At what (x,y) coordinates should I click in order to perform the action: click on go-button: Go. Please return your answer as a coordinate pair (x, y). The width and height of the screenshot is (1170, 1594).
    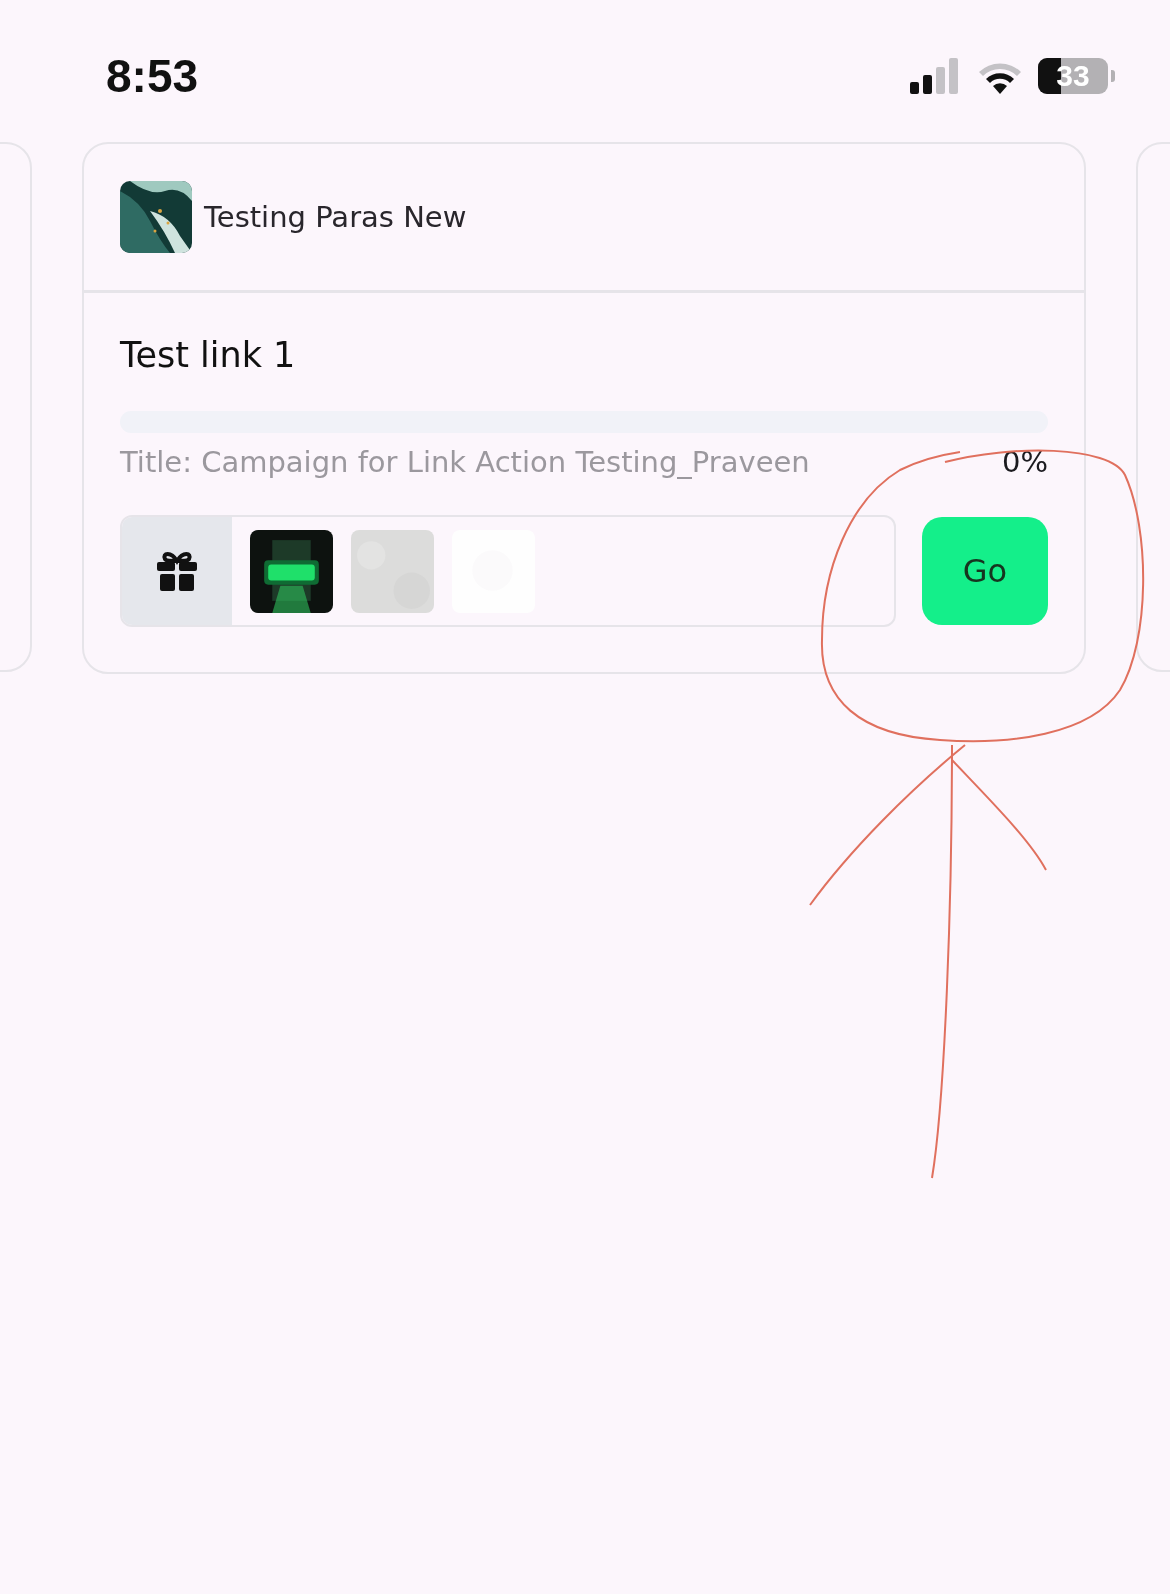
    Looking at the image, I should click on (985, 571).